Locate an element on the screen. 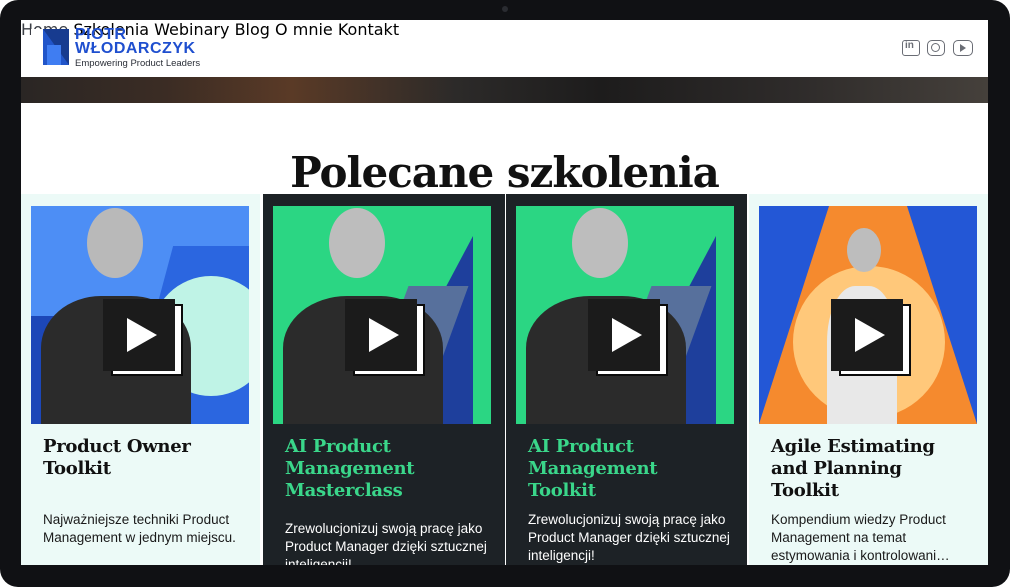  brand-name: PIOTR WŁODARCZYK is located at coordinates (135, 41).